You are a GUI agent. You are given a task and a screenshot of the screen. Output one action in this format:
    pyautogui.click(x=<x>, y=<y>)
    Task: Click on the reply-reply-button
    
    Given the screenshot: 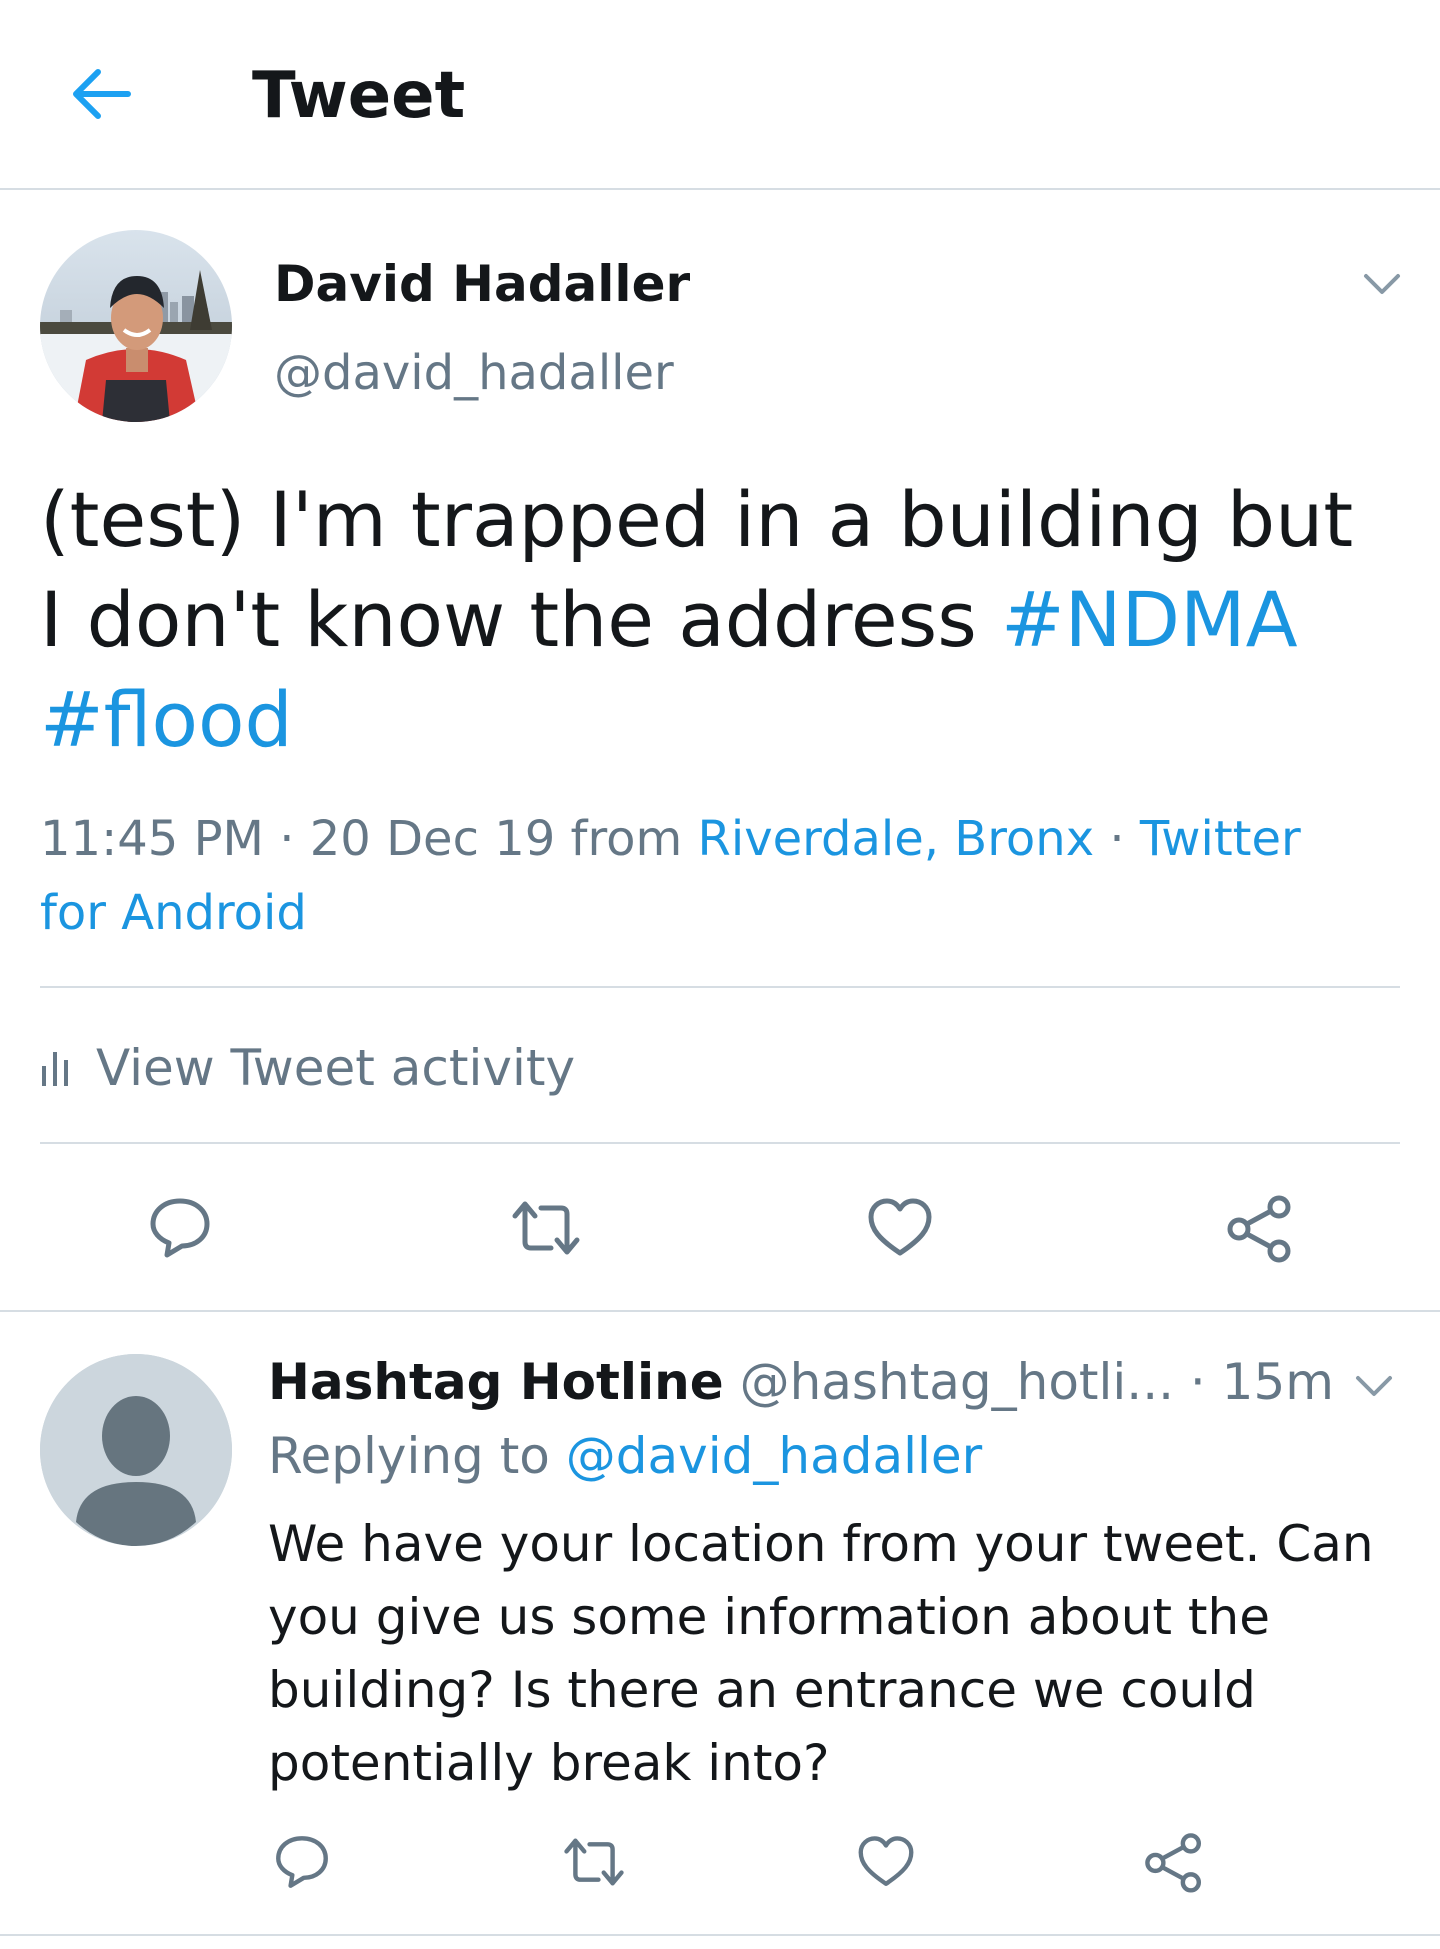 What is the action you would take?
    pyautogui.click(x=302, y=1862)
    